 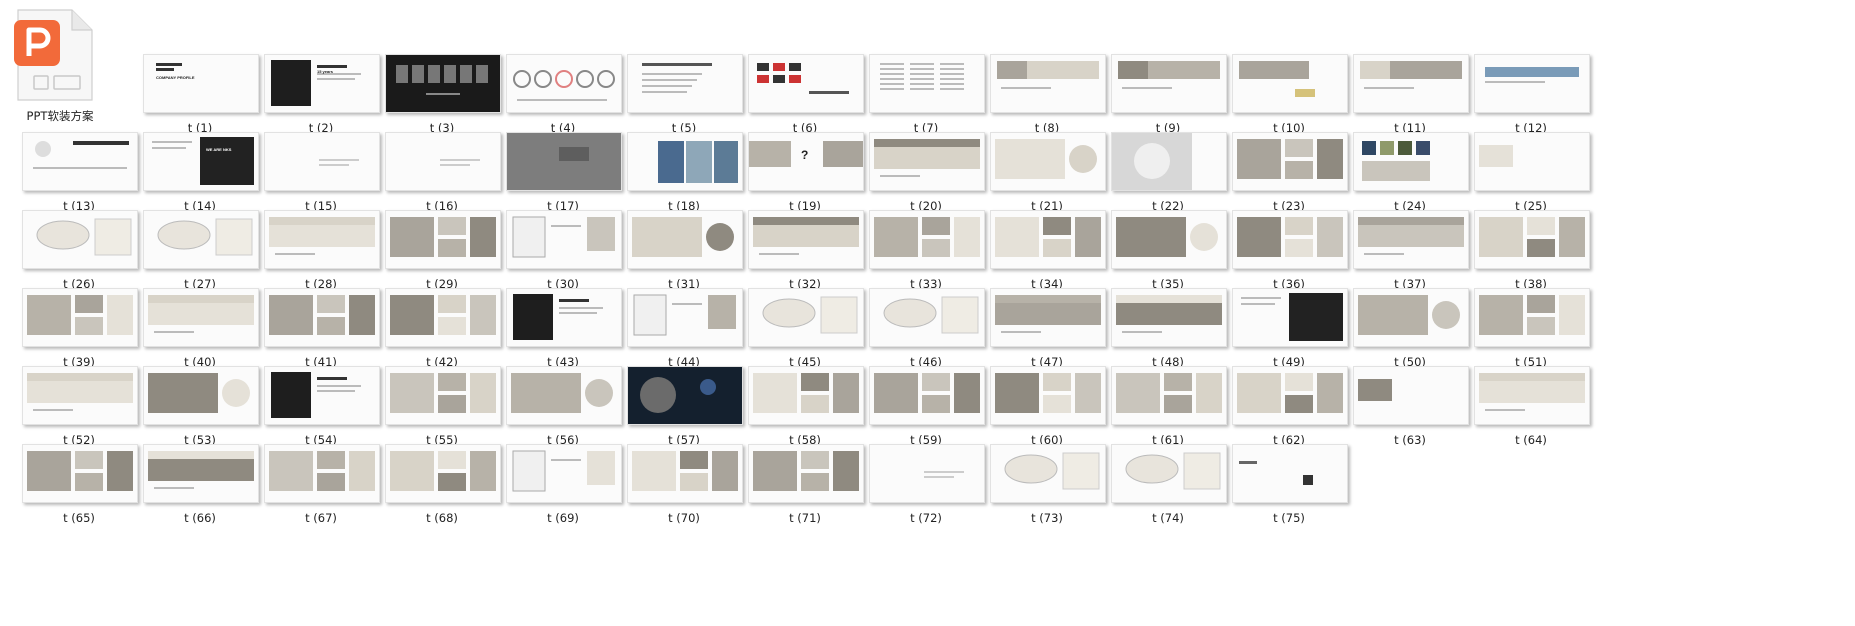 I want to click on file-item: t (15), so click(x=312, y=169).